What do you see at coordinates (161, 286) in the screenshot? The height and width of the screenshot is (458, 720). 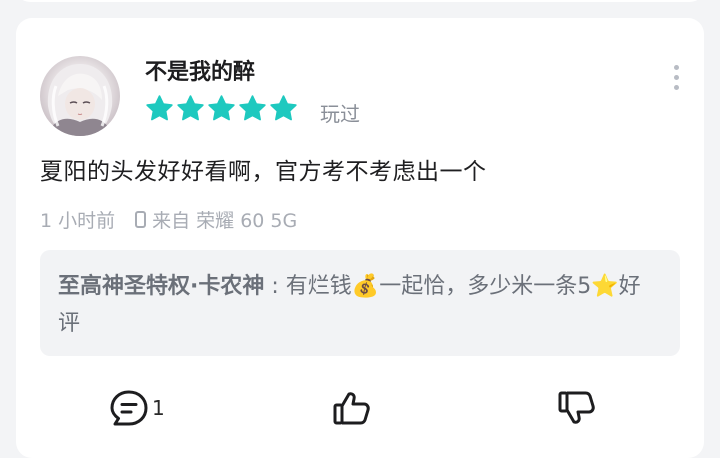 I see `reply-author: 至高神圣特权·卡农神` at bounding box center [161, 286].